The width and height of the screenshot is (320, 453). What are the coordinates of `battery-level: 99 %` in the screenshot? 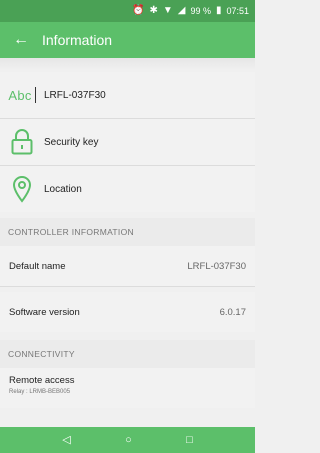 It's located at (200, 11).